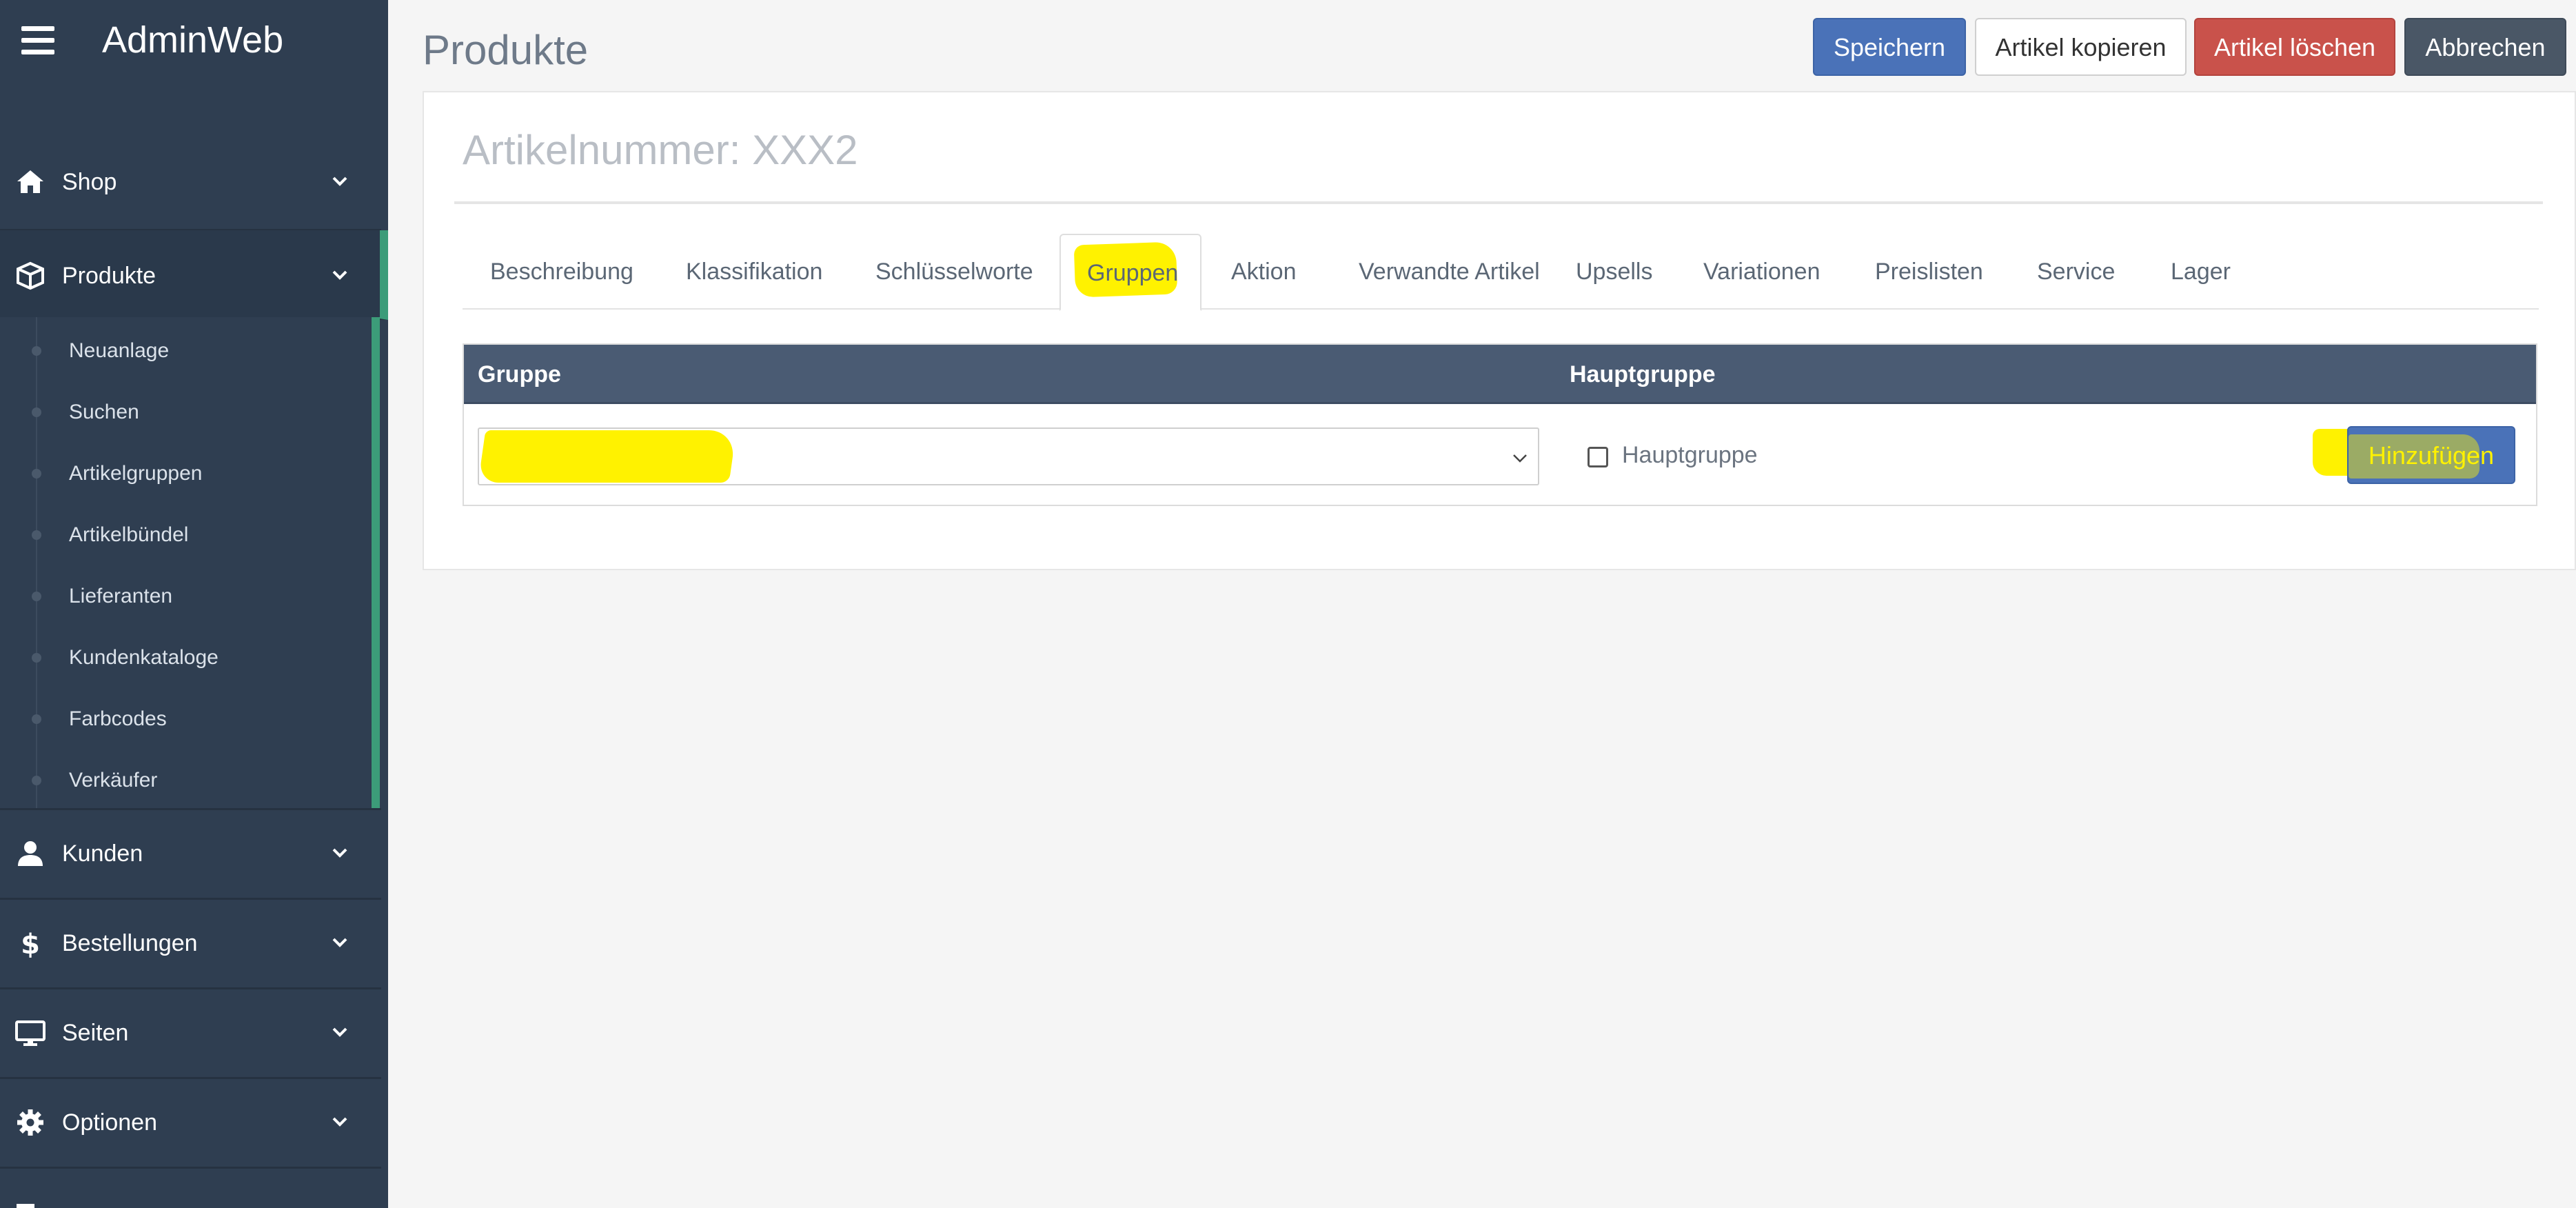 This screenshot has width=2576, height=1208. What do you see at coordinates (109, 276) in the screenshot?
I see `sidebar-item-label: Produkte` at bounding box center [109, 276].